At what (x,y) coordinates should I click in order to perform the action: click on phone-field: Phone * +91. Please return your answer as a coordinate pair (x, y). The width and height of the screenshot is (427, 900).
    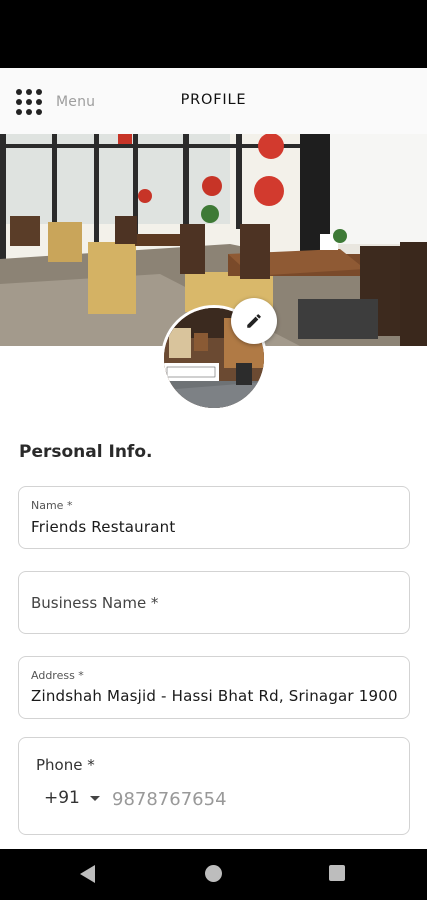
    Looking at the image, I should click on (214, 786).